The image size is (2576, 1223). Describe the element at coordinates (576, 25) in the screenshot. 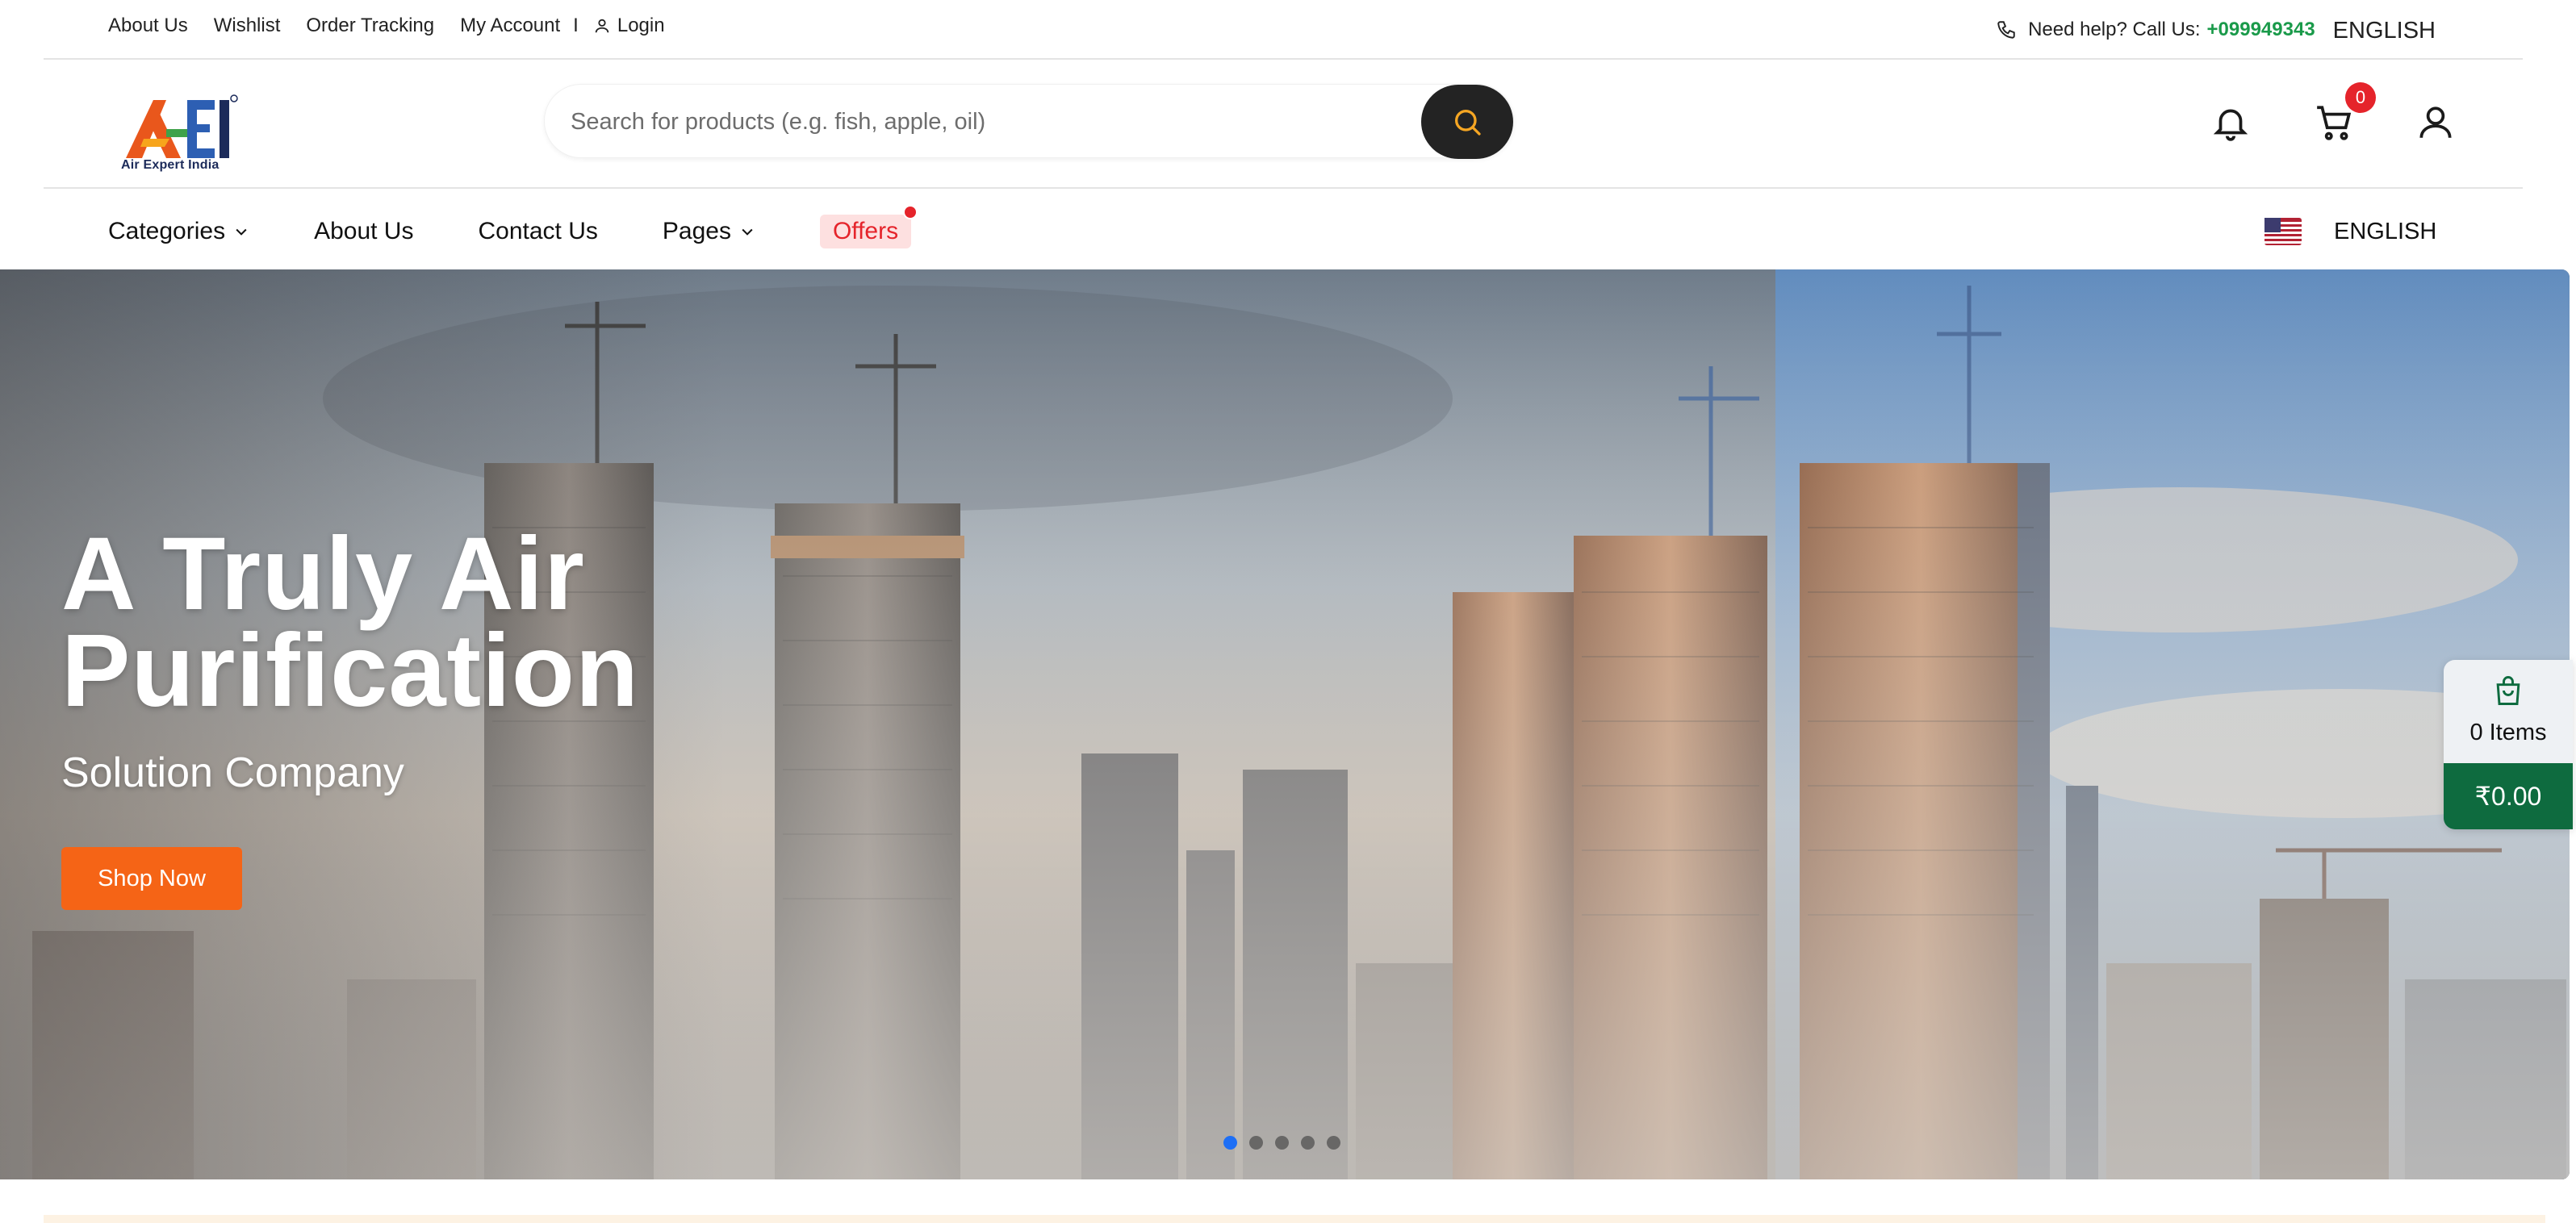

I see `top-link-separator: I` at that location.